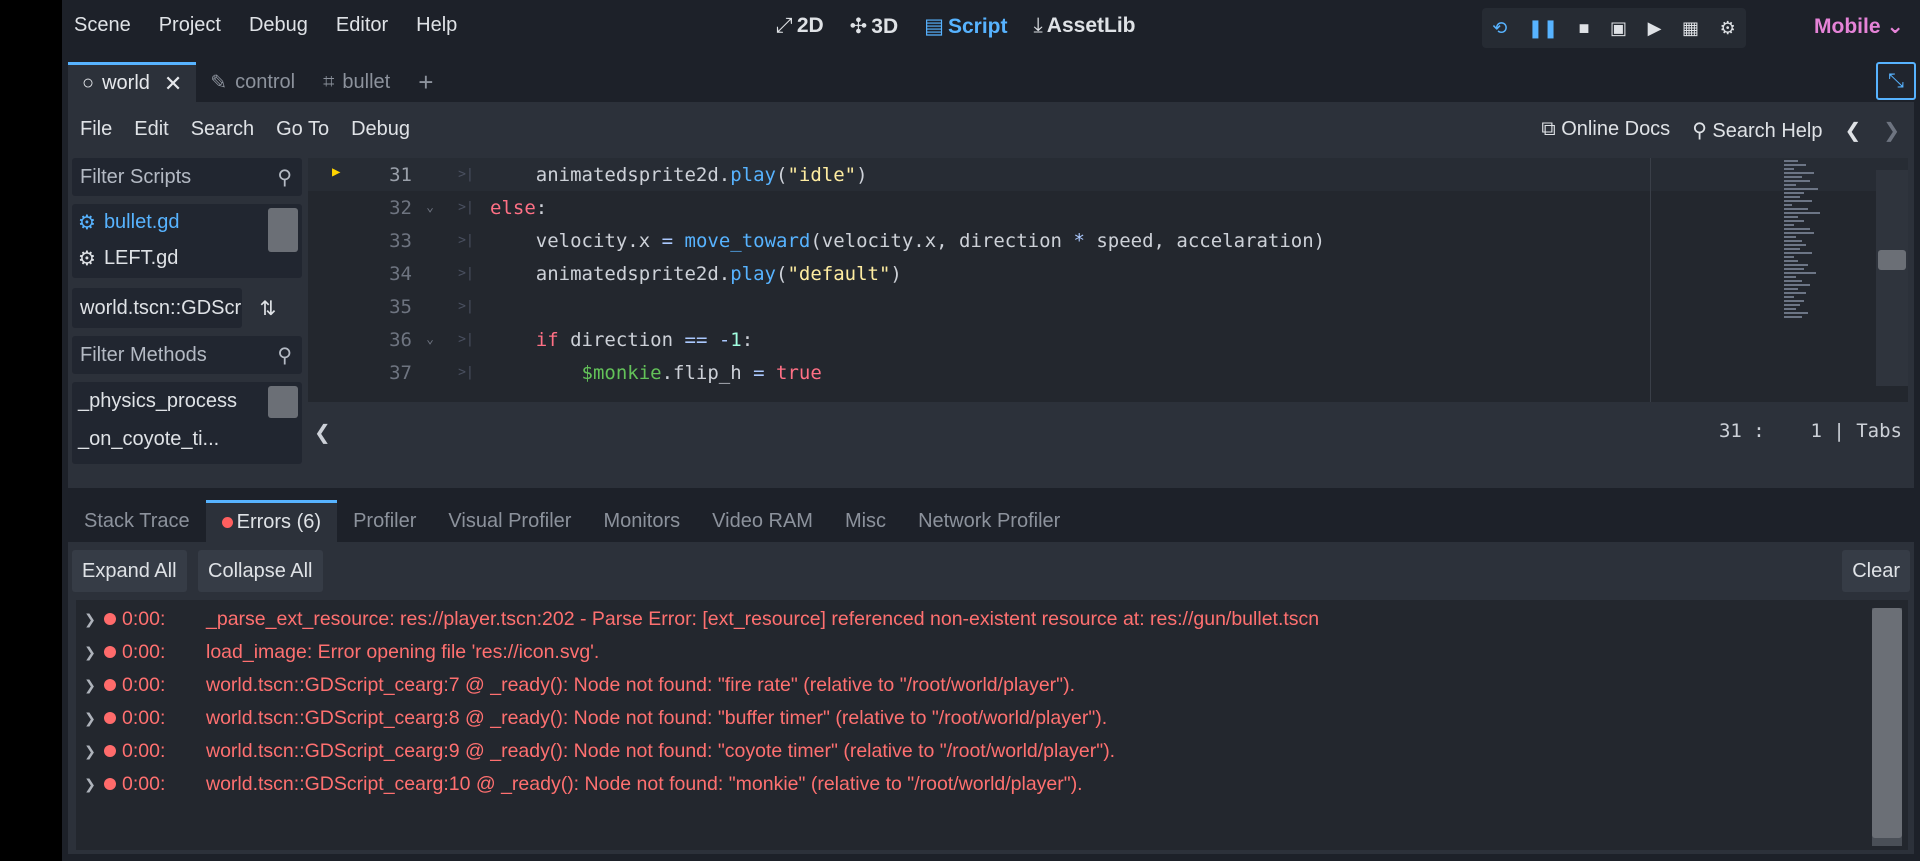 This screenshot has height=861, width=1920. Describe the element at coordinates (260, 571) in the screenshot. I see `collapse-all-button: Collapse All` at that location.